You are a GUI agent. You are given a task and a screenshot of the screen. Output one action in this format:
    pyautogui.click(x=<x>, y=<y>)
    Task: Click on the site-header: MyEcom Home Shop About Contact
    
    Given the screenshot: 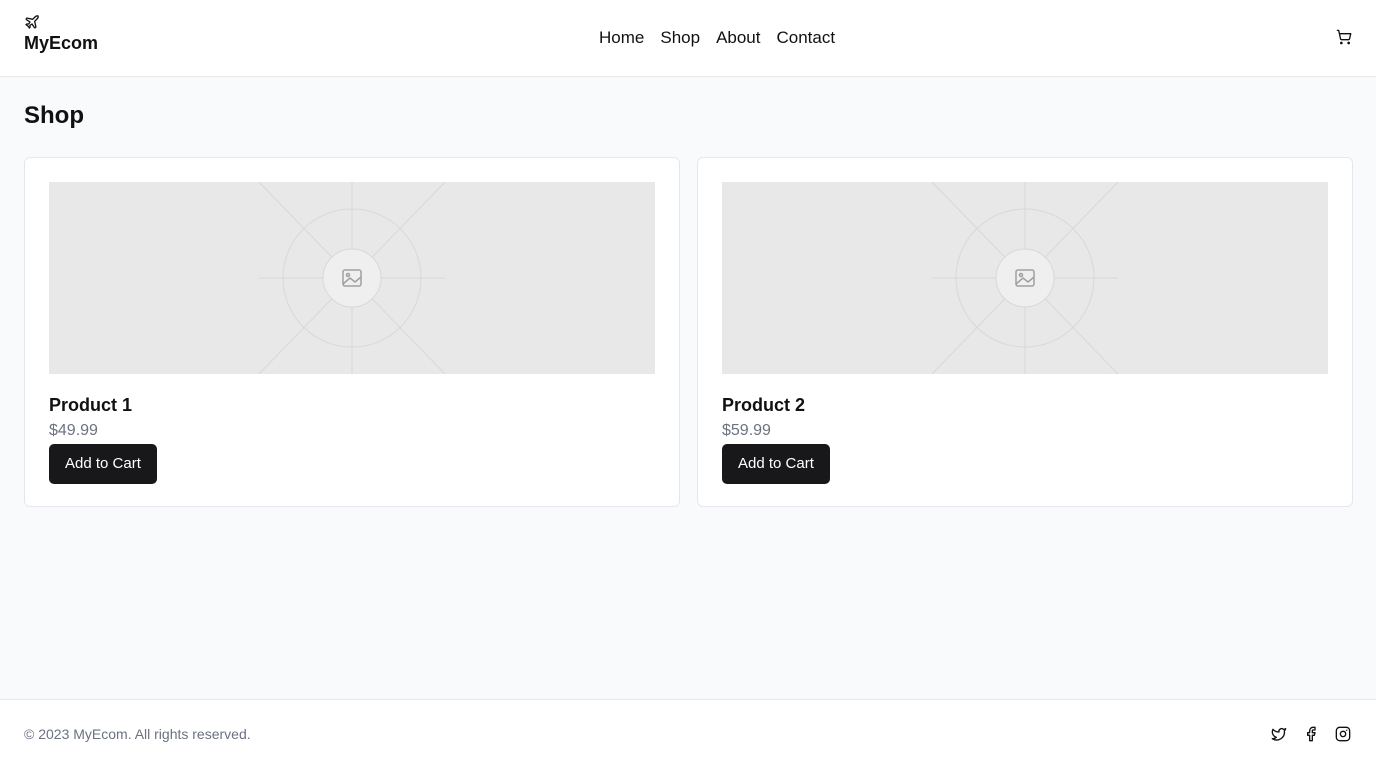 What is the action you would take?
    pyautogui.click(x=688, y=38)
    